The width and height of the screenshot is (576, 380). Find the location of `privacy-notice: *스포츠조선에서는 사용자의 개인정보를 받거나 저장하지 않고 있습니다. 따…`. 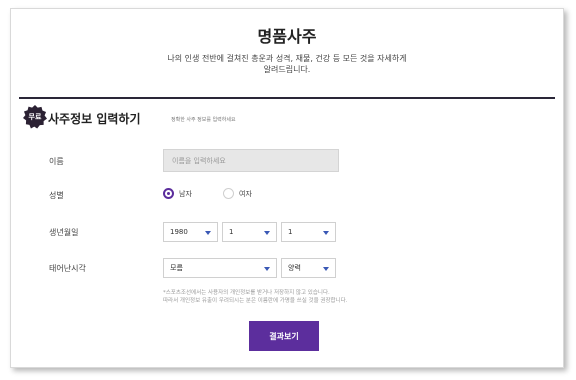

privacy-notice: *스포츠조선에서는 사용자의 개인정보를 받거나 저장하지 않고 있습니다. 따… is located at coordinates (255, 297).